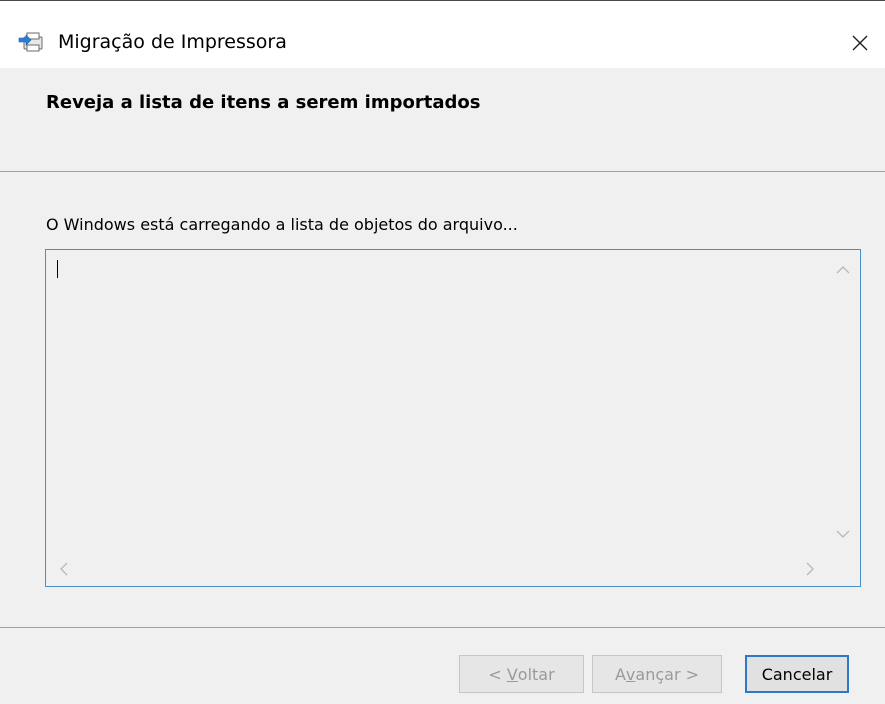  I want to click on back-button-rest: oltar, so click(536, 674).